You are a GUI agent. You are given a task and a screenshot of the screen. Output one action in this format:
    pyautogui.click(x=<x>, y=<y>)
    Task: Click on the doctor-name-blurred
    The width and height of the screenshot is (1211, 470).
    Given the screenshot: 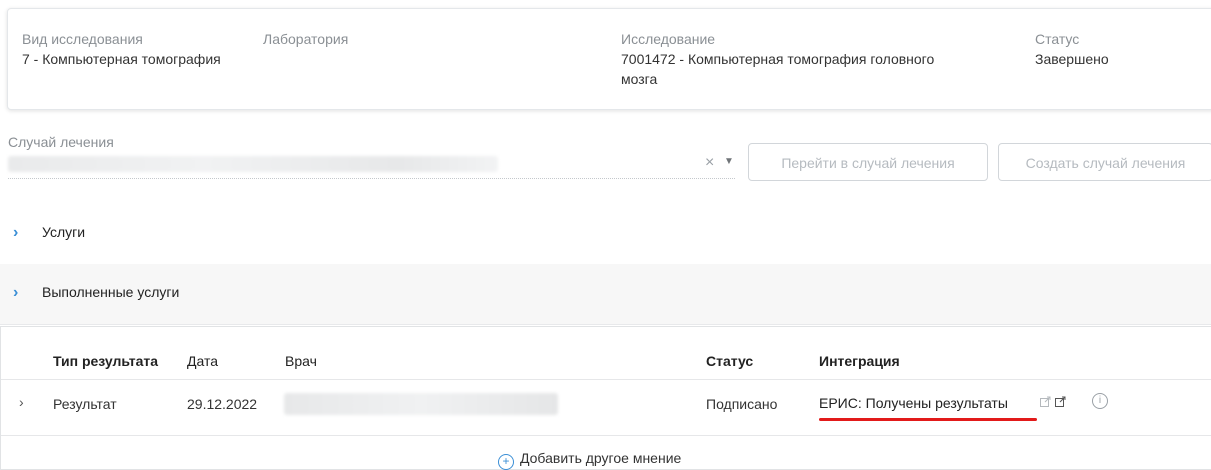 What is the action you would take?
    pyautogui.click(x=421, y=404)
    